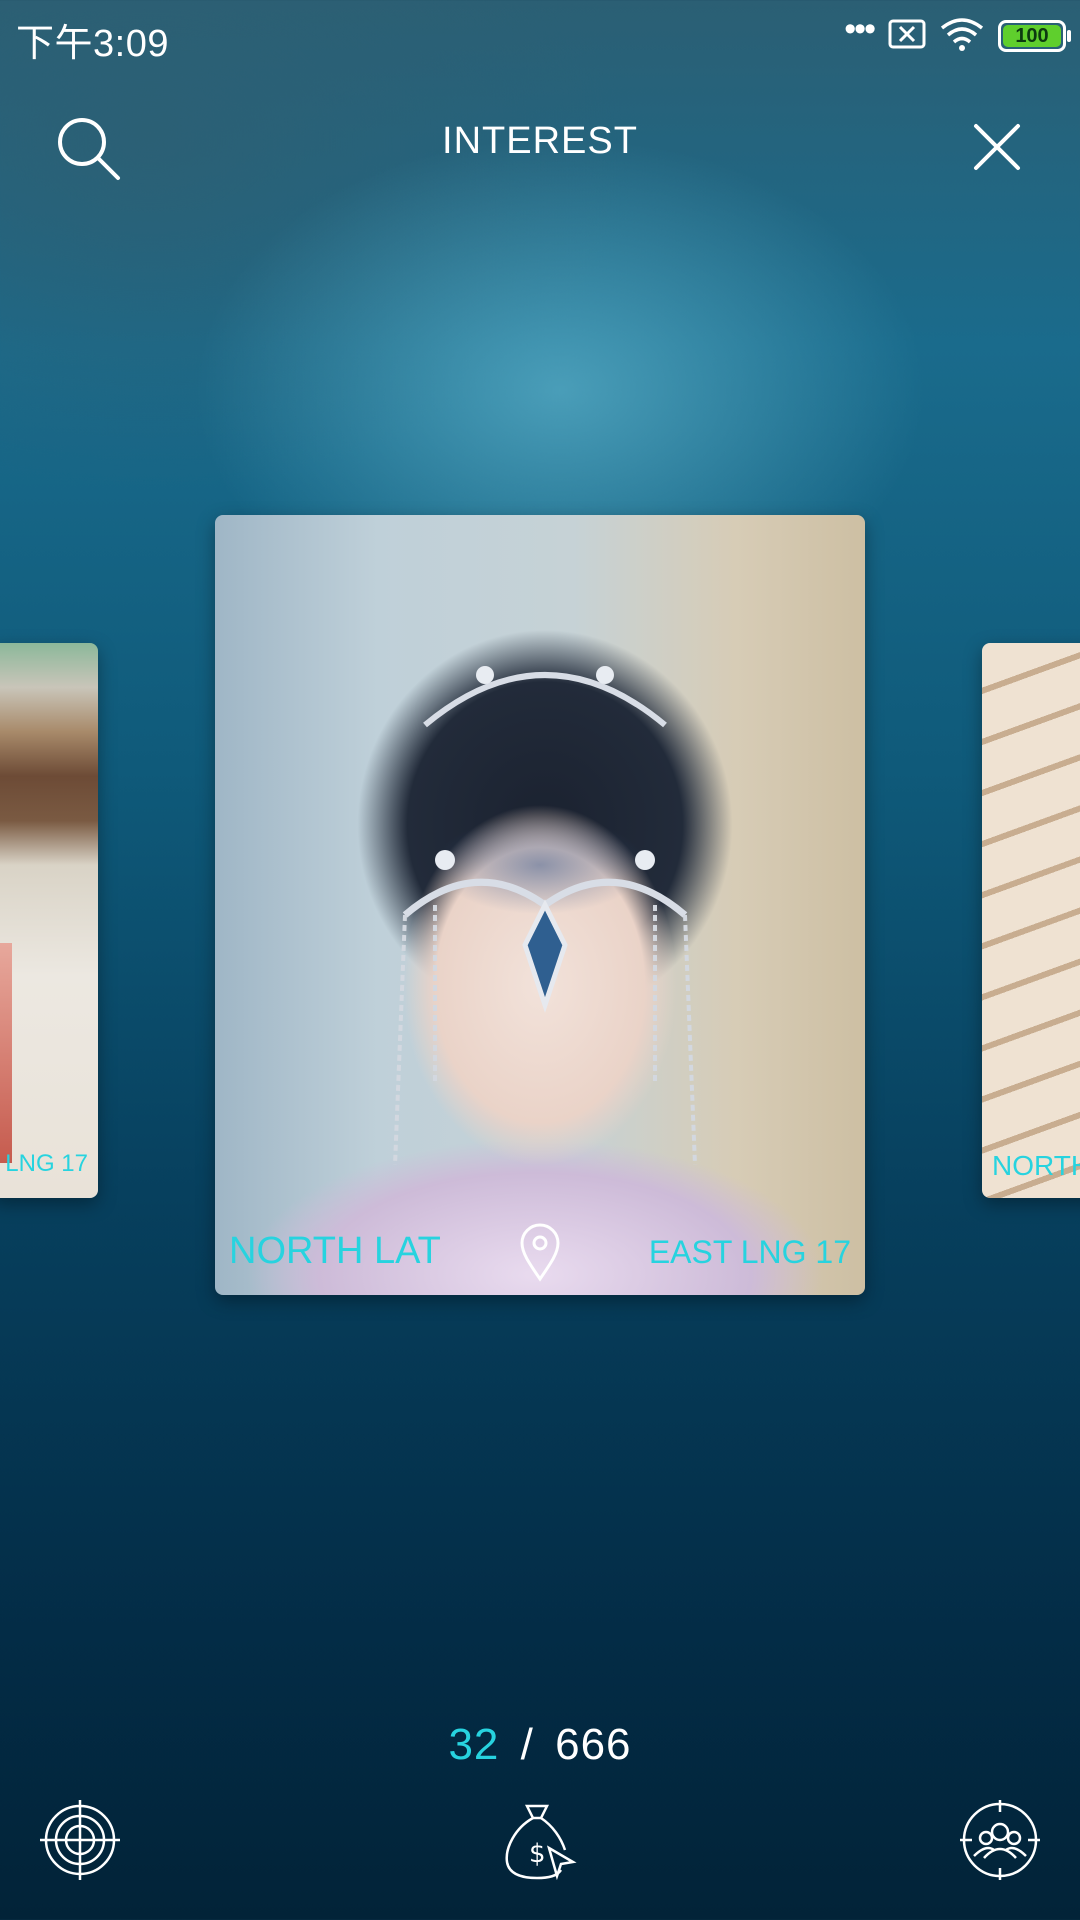 The width and height of the screenshot is (1080, 1920). I want to click on top-bar: INTEREST, so click(540, 142).